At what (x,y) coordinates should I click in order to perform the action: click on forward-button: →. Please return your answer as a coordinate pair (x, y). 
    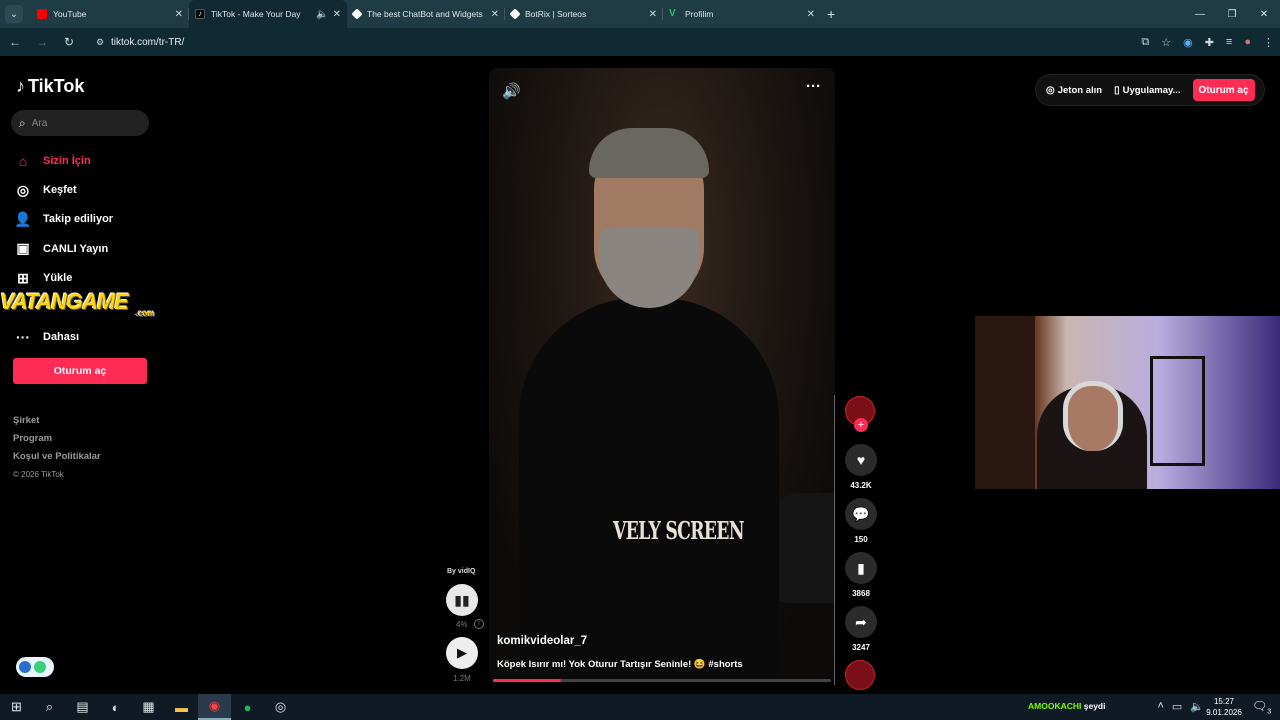
    Looking at the image, I should click on (42, 42).